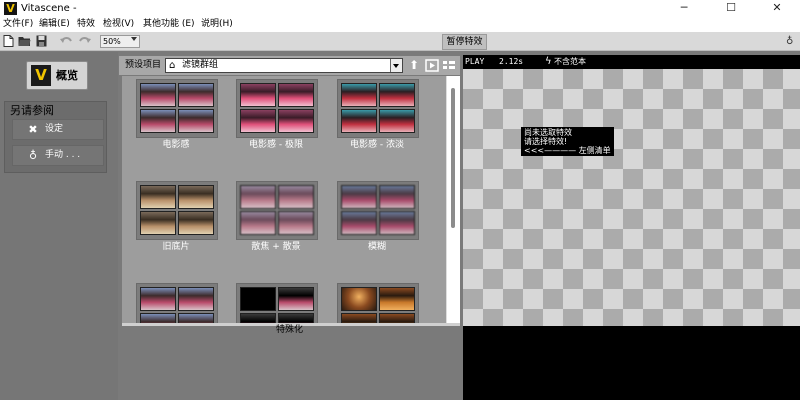  What do you see at coordinates (54, 24) in the screenshot?
I see `menu-edit: 编辑(E)` at bounding box center [54, 24].